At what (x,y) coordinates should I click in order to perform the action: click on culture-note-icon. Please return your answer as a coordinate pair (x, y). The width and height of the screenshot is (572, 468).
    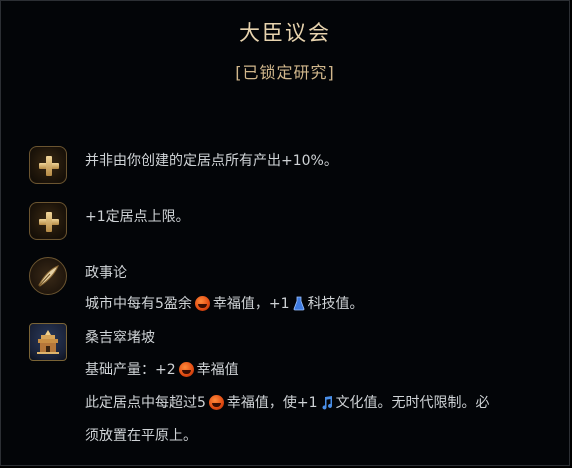
    Looking at the image, I should click on (327, 403).